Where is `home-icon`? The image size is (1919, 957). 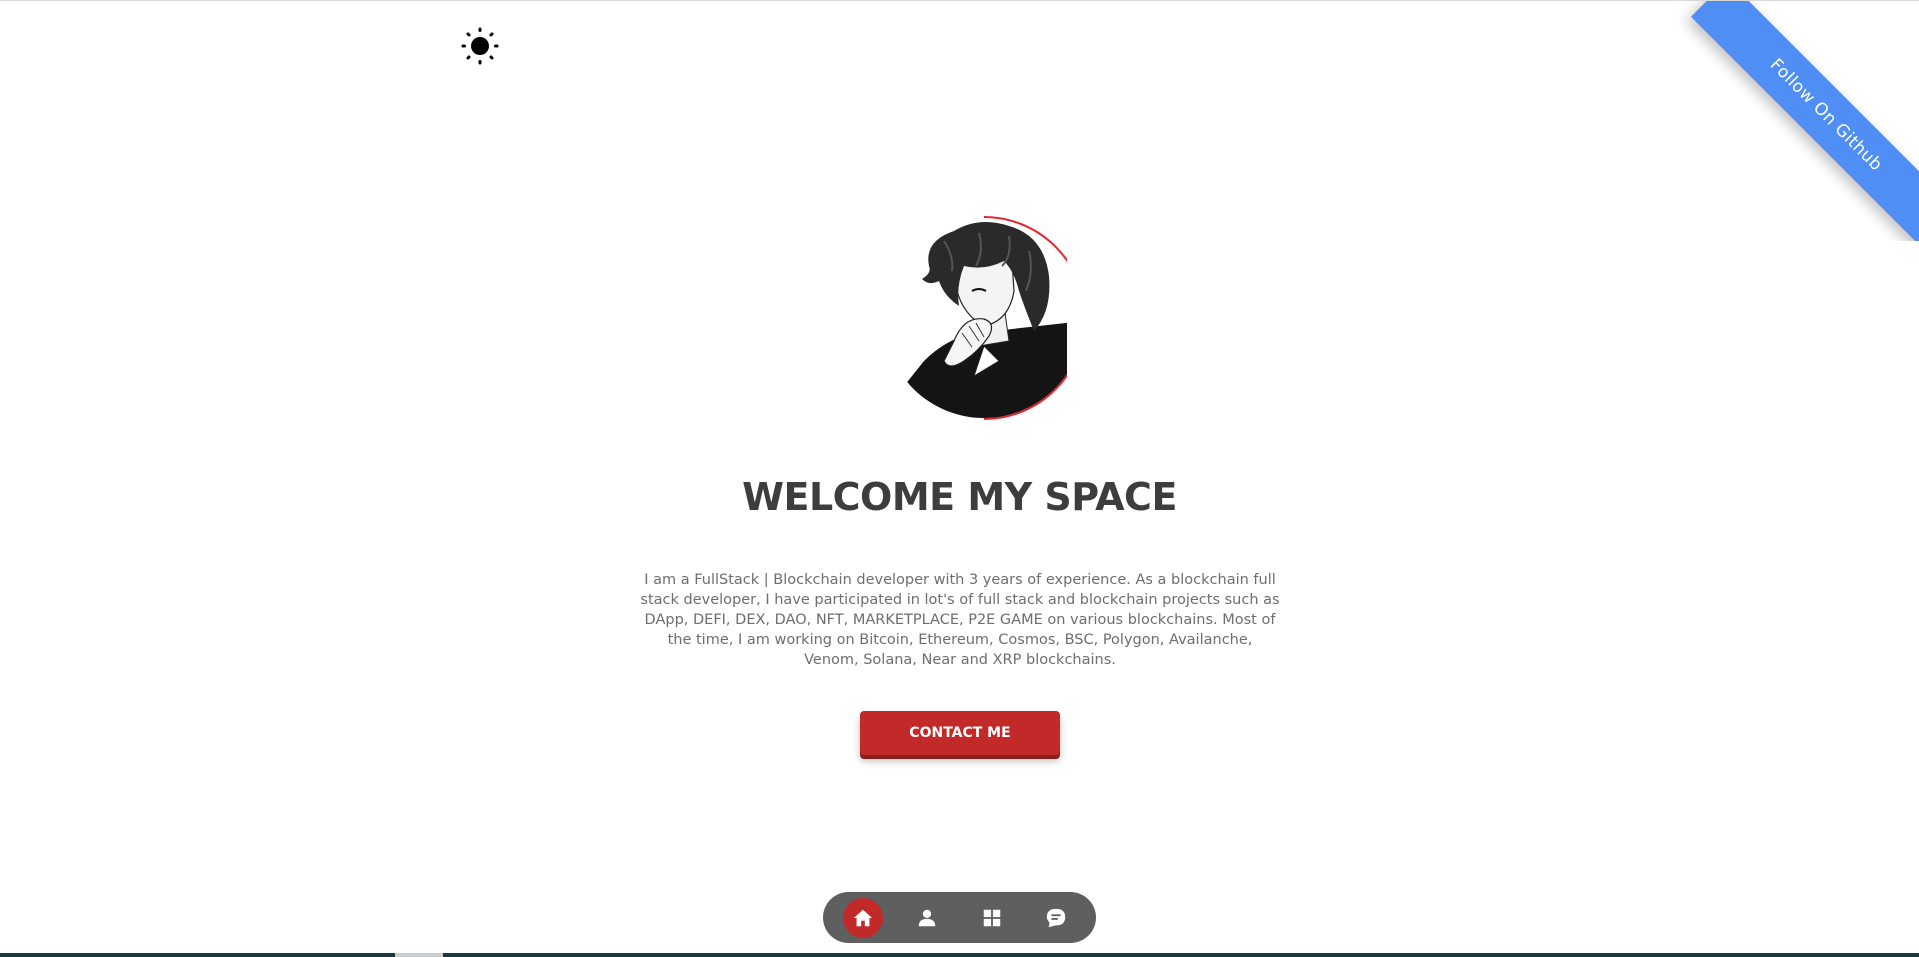 home-icon is located at coordinates (863, 917).